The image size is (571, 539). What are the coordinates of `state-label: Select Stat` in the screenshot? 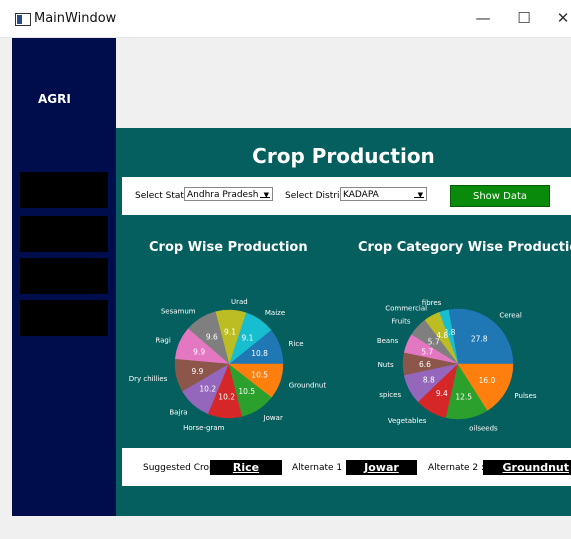 It's located at (159, 196).